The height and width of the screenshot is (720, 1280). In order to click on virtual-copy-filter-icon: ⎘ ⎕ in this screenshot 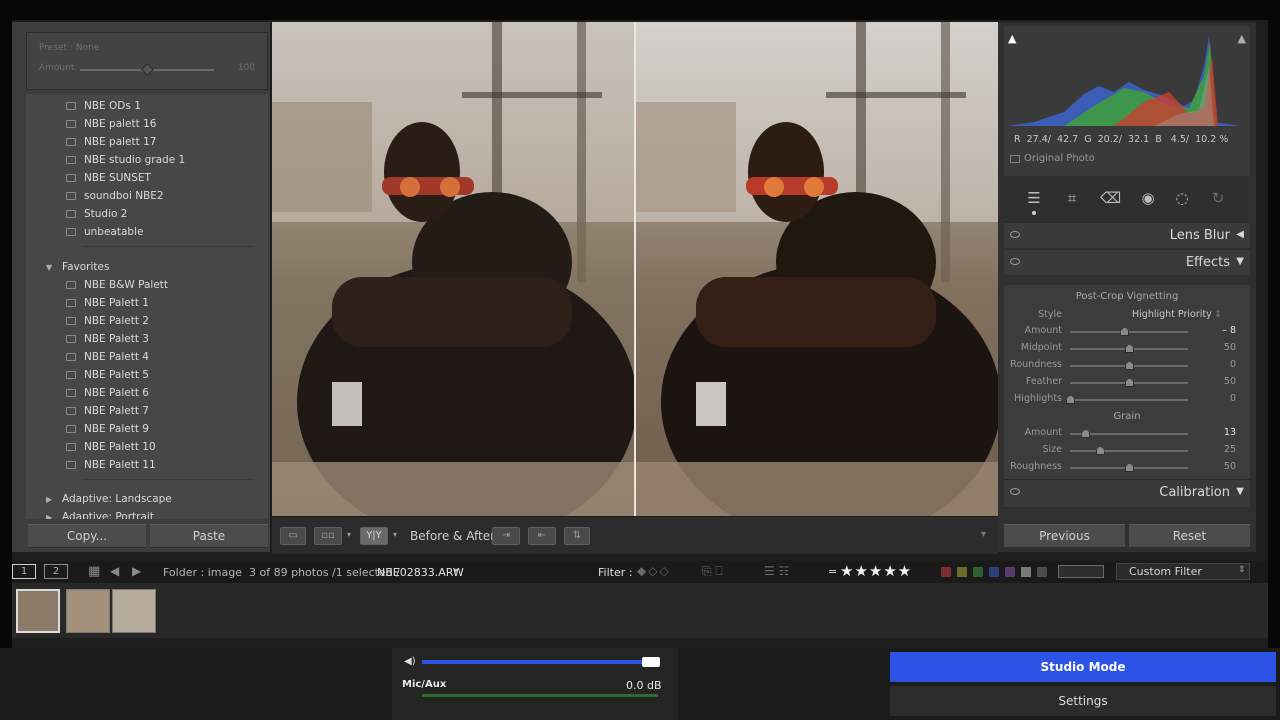, I will do `click(712, 571)`.